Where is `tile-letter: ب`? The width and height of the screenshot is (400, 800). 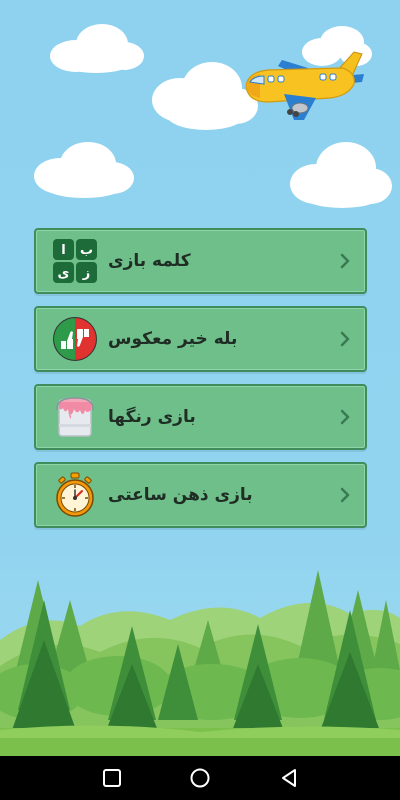 tile-letter: ب is located at coordinates (86, 250).